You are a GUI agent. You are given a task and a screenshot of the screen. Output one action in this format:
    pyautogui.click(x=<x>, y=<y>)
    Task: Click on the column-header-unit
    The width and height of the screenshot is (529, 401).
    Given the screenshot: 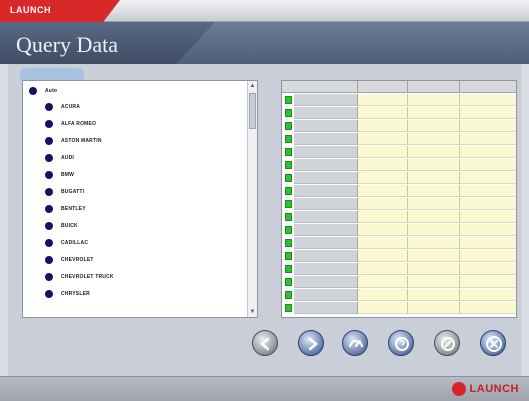 What is the action you would take?
    pyautogui.click(x=488, y=87)
    